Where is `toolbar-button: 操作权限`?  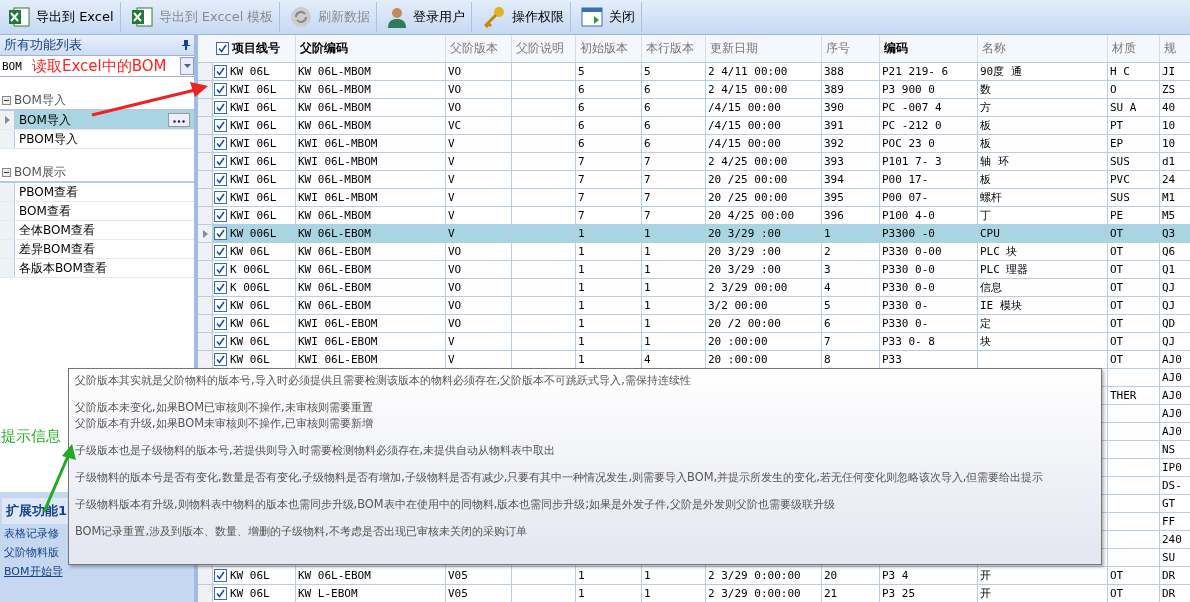 toolbar-button: 操作权限 is located at coordinates (524, 17).